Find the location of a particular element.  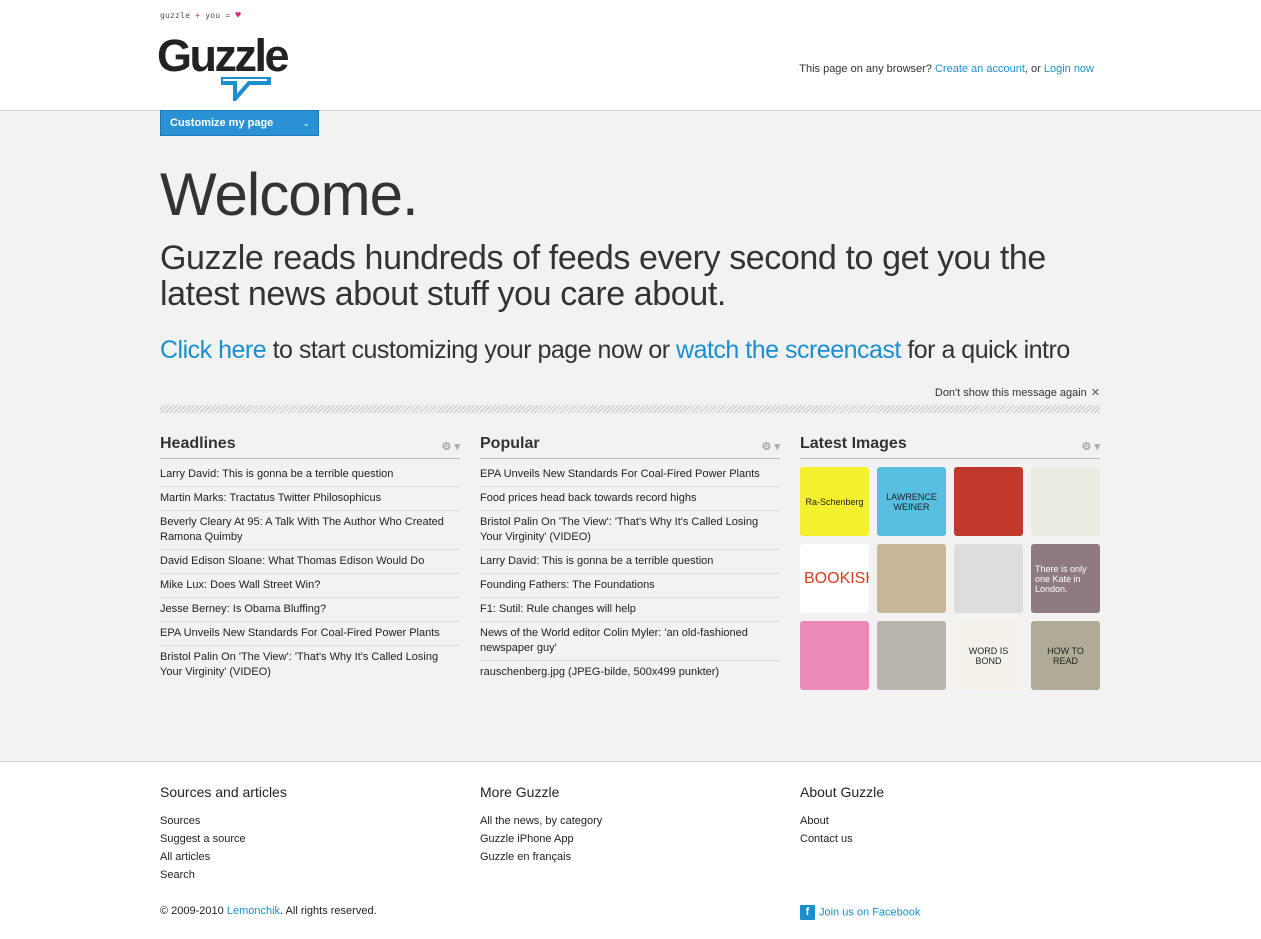

create-account-link: Create an account is located at coordinates (980, 69).